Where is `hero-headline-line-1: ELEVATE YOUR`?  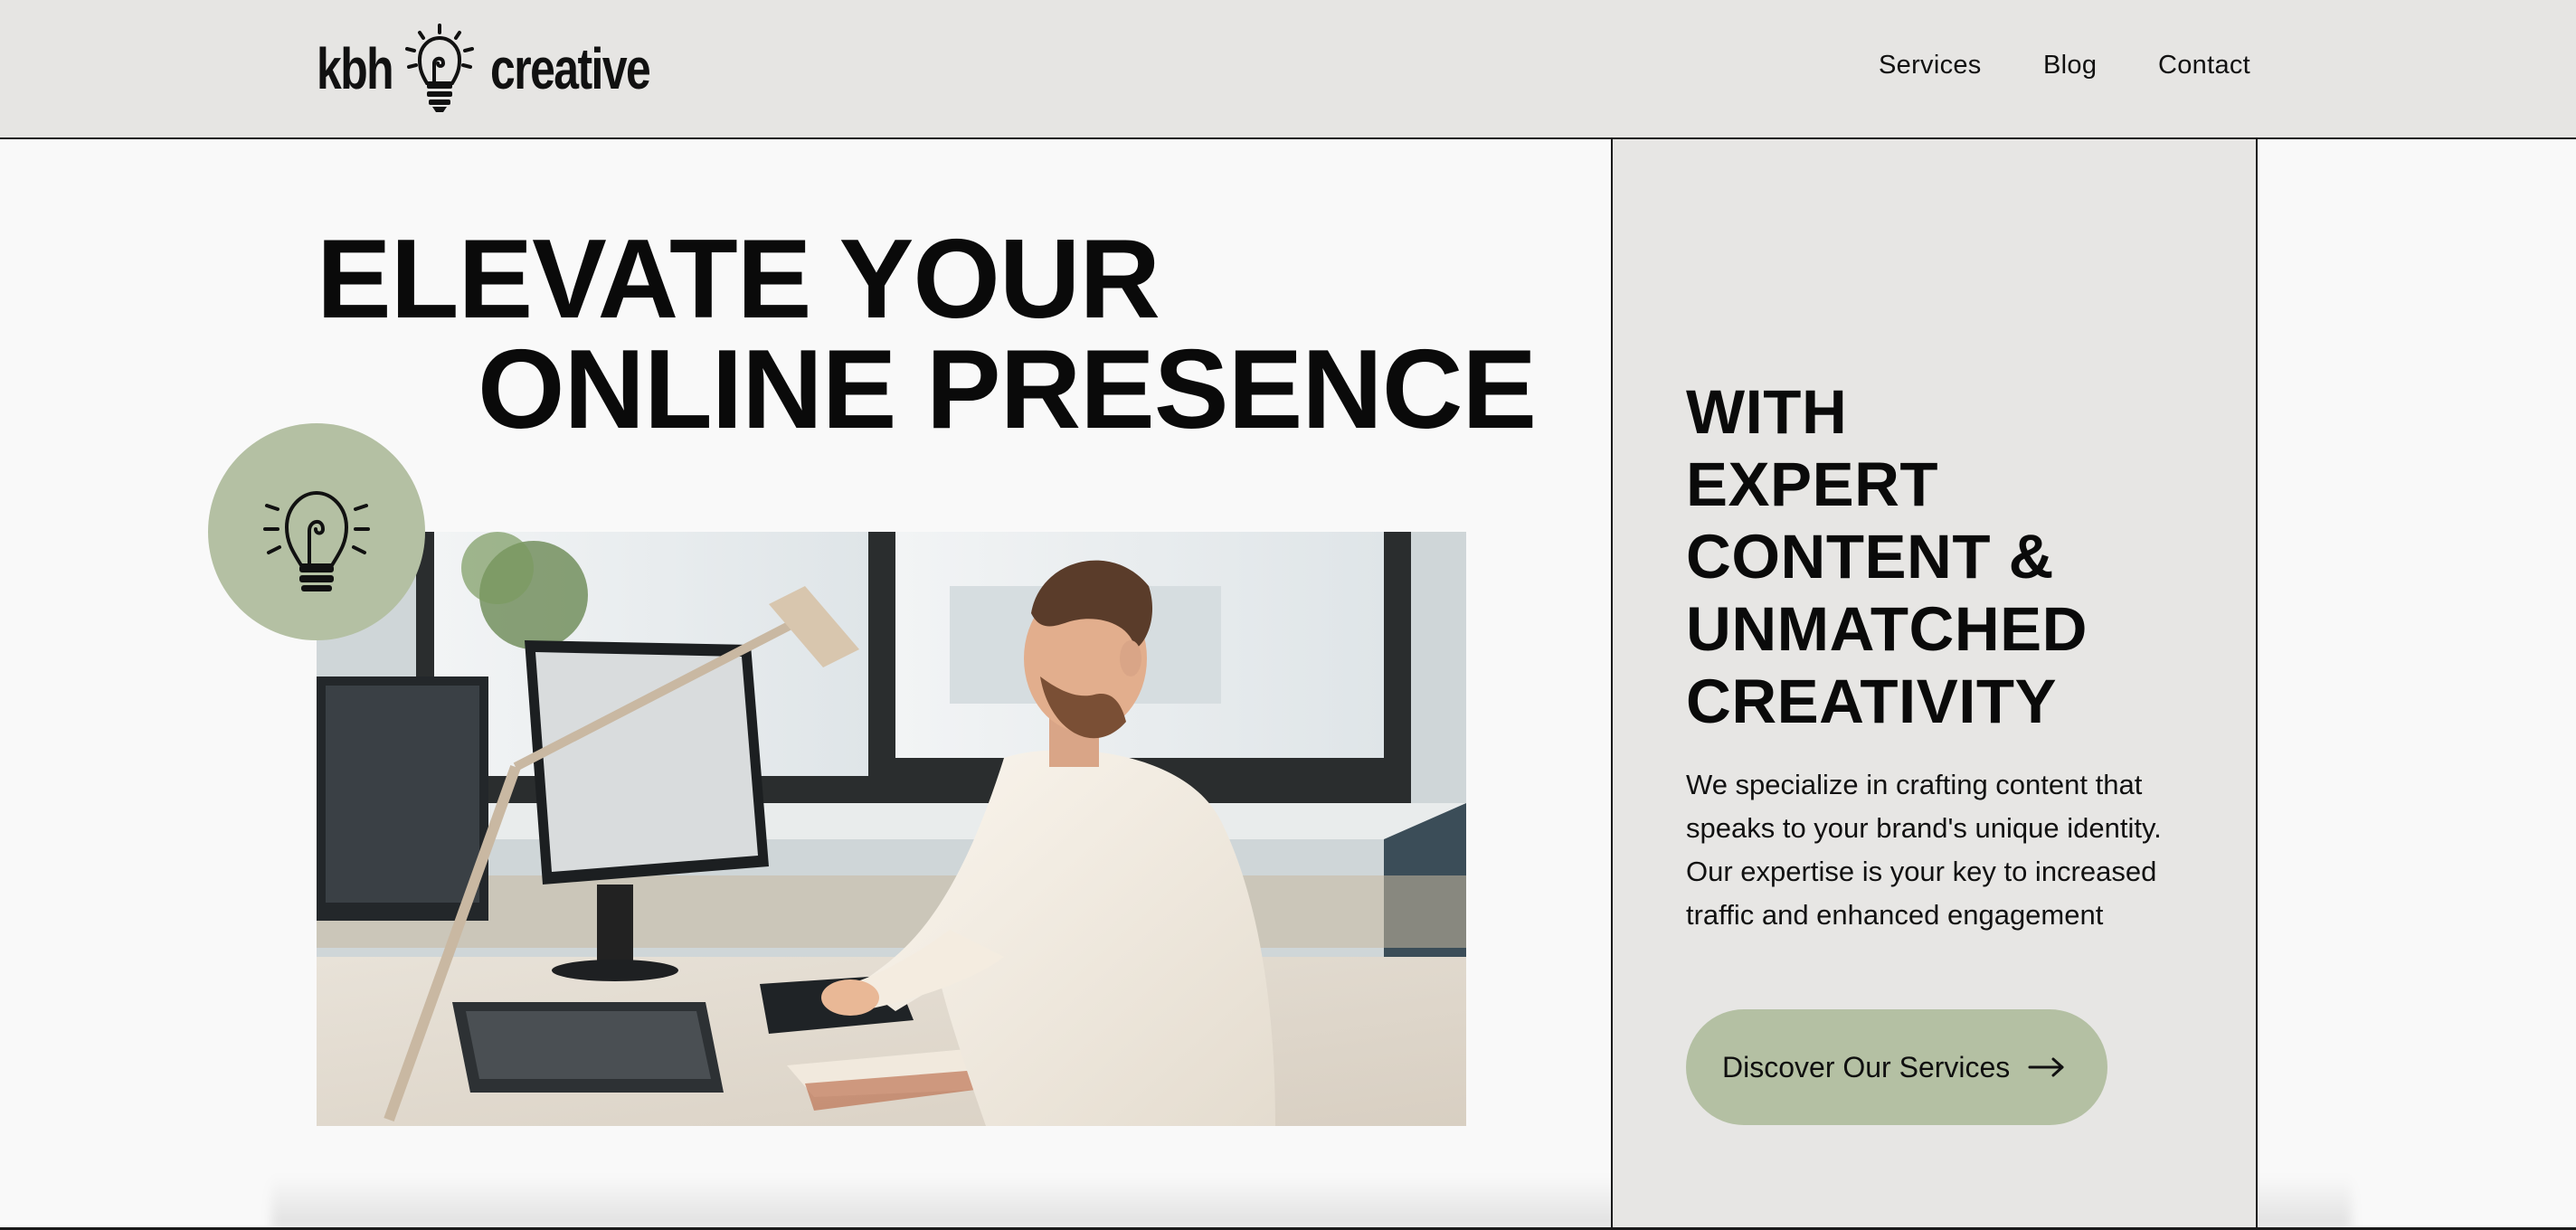
hero-headline-line-1: ELEVATE YOUR is located at coordinates (738, 279).